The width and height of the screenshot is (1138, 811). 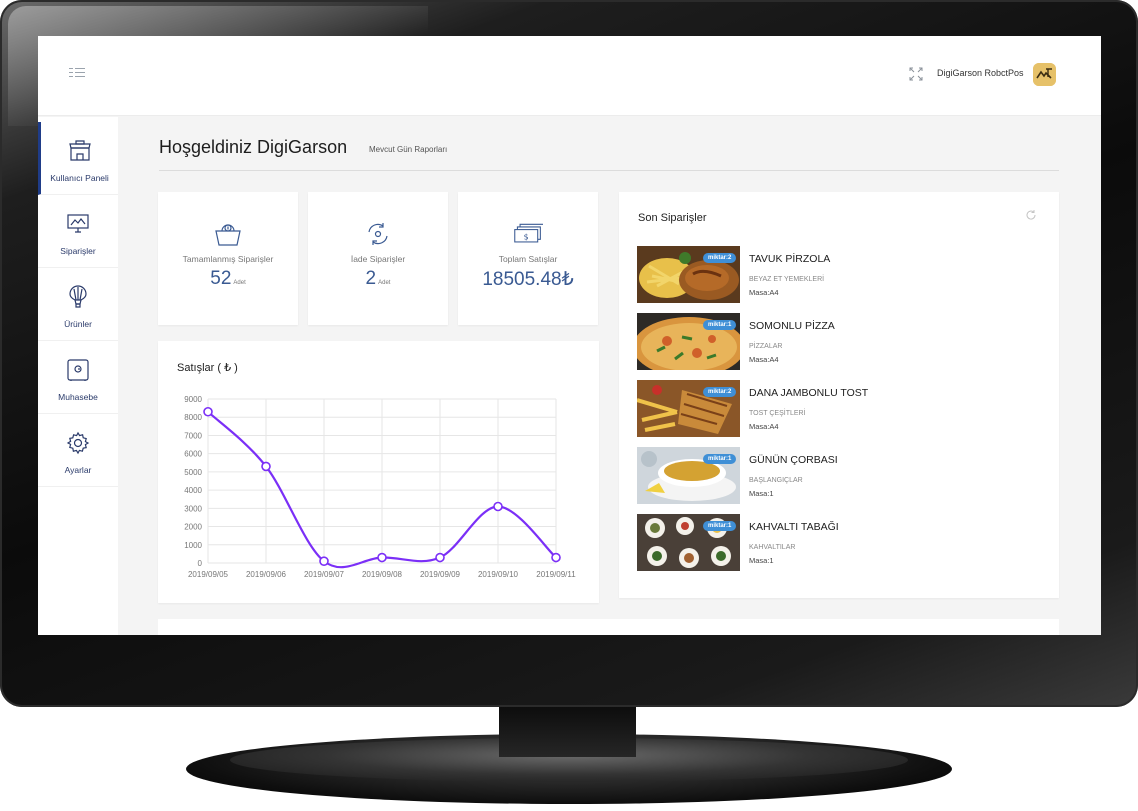 I want to click on monitor-neck, so click(x=567, y=732).